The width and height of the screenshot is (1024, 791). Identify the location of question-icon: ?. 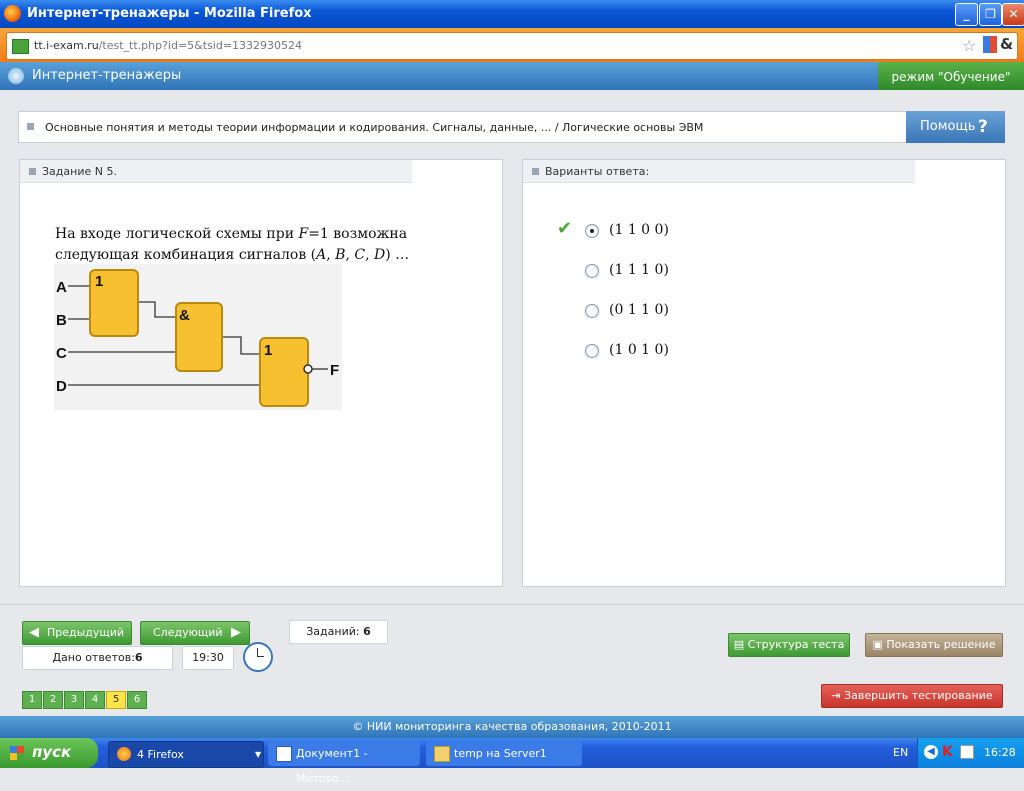
(983, 127).